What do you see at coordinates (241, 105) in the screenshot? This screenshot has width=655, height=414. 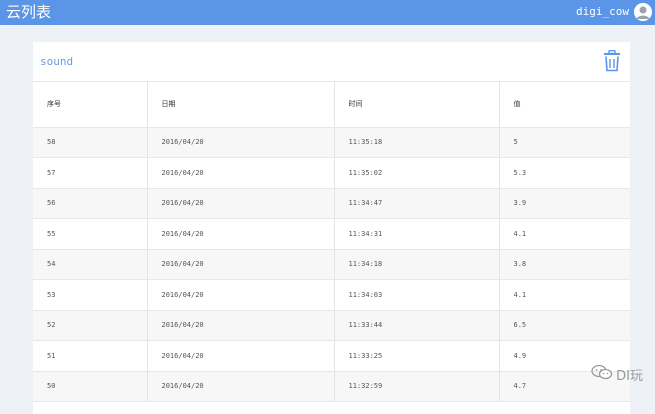 I see `column-header-date: 日期` at bounding box center [241, 105].